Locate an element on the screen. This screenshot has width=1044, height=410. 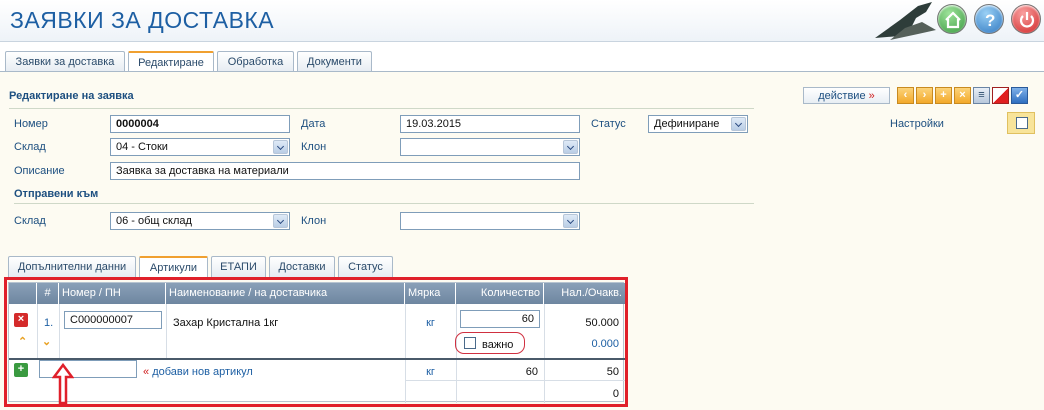
warehouse-label: Склад is located at coordinates (30, 147).